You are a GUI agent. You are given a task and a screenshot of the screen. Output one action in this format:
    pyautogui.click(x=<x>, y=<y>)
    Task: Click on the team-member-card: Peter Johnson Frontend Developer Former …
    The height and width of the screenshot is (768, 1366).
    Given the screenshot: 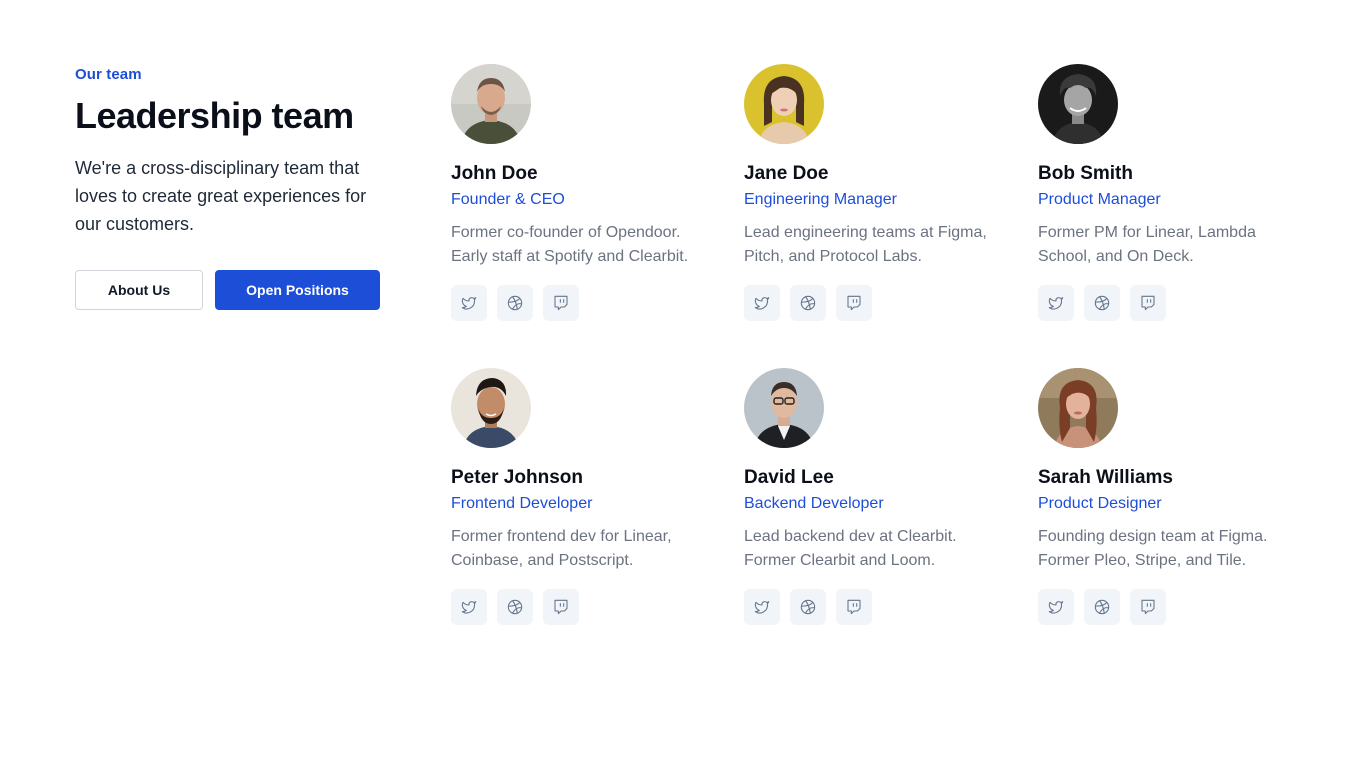 What is the action you would take?
    pyautogui.click(x=597, y=520)
    